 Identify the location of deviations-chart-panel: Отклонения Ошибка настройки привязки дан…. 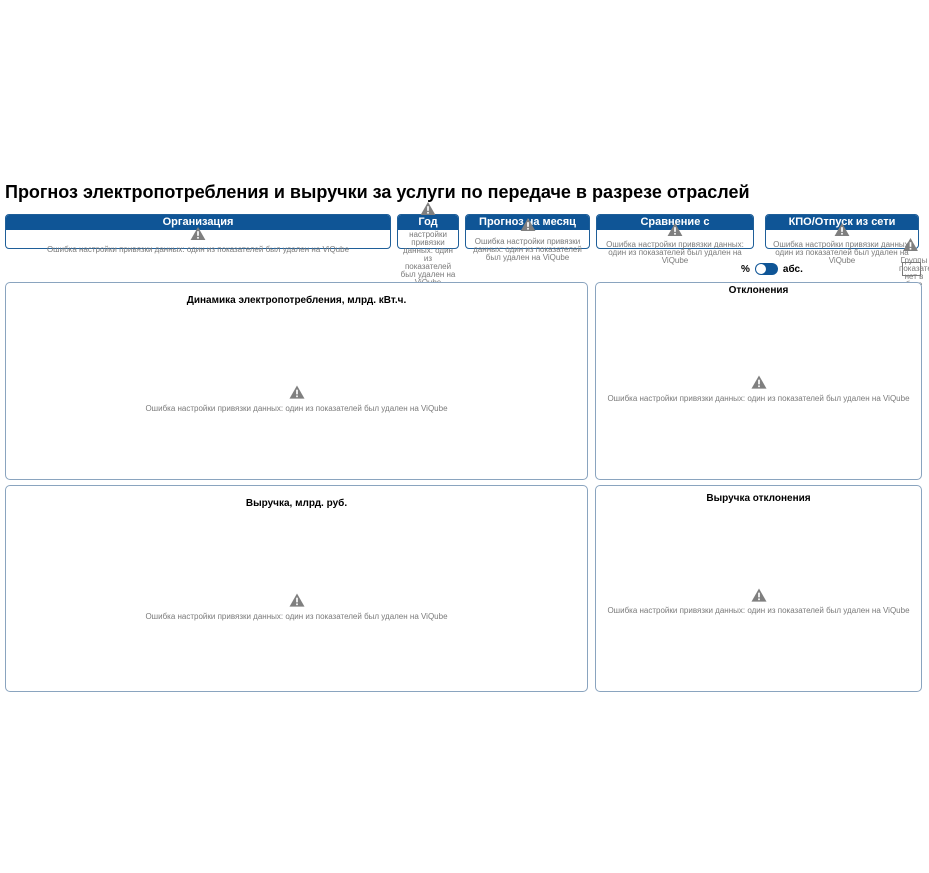
(758, 381).